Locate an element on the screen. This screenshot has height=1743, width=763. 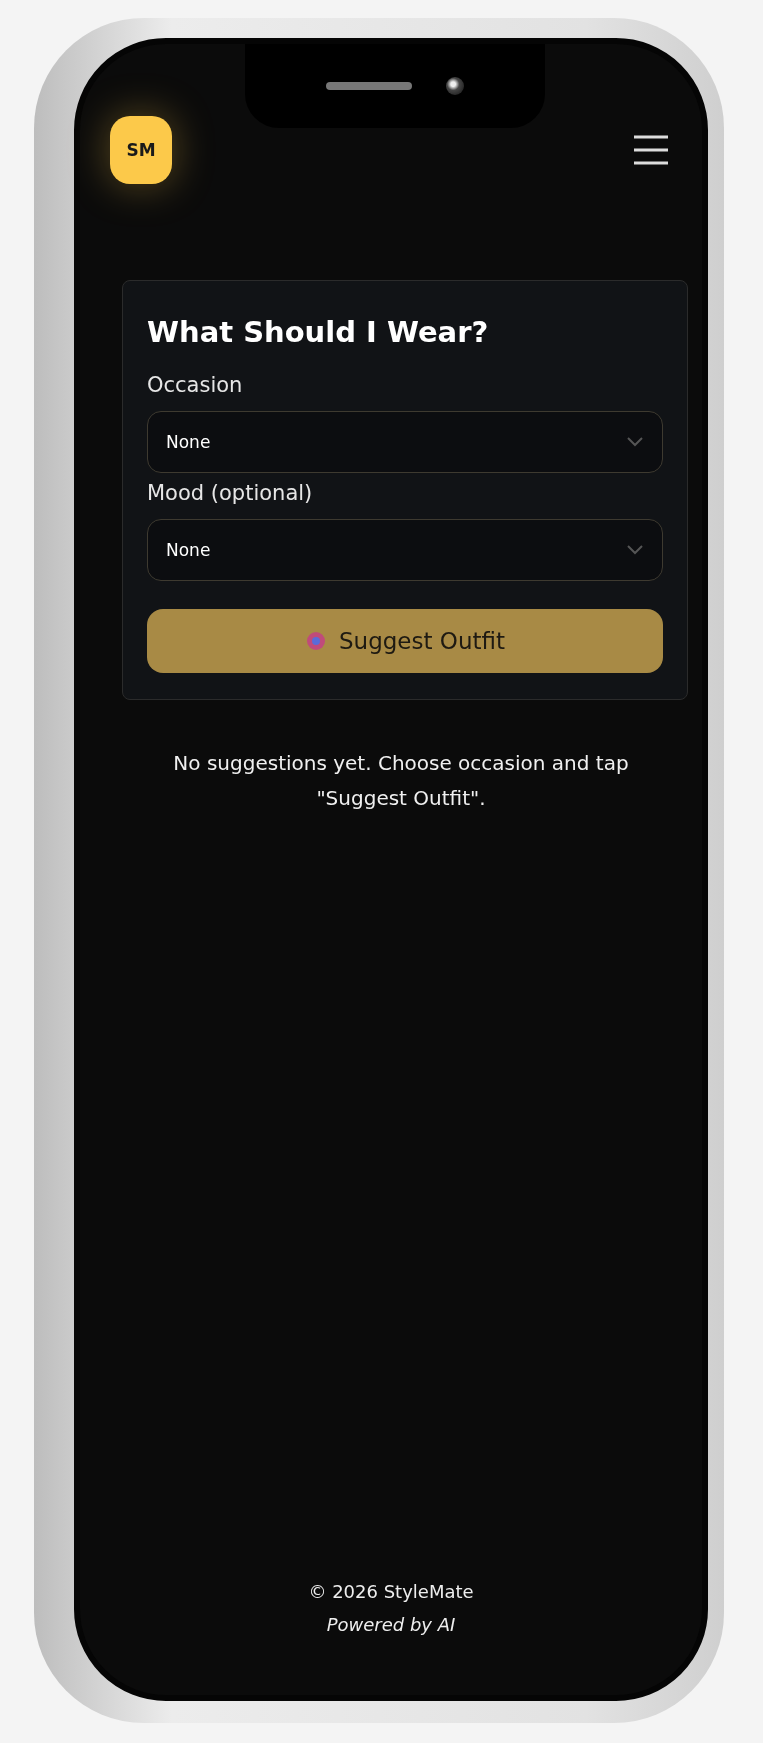
camera-icon is located at coordinates (455, 86).